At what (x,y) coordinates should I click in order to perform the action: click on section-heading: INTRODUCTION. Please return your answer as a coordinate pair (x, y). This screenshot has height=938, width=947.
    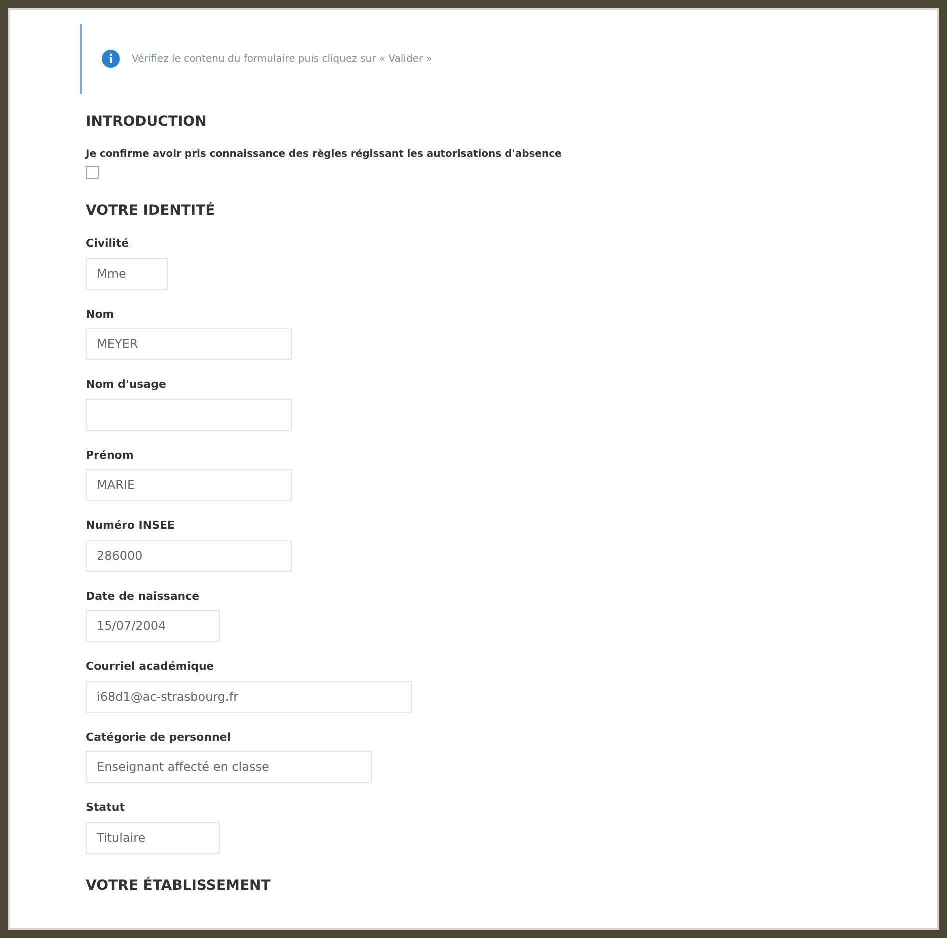
    Looking at the image, I should click on (147, 122).